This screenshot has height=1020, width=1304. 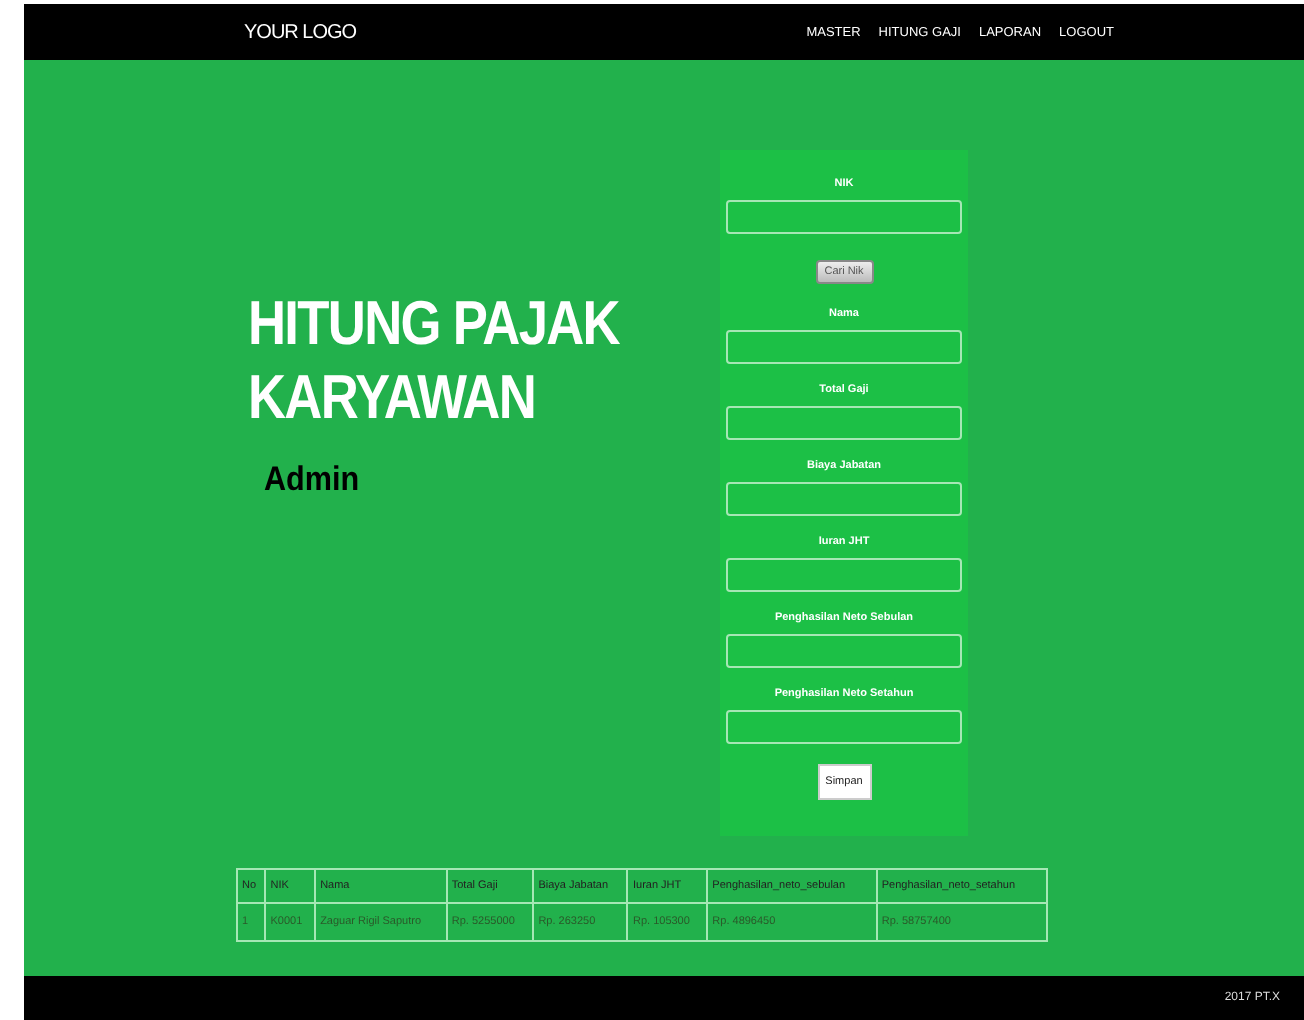 What do you see at coordinates (300, 32) in the screenshot?
I see `logo: YOUR LOGO` at bounding box center [300, 32].